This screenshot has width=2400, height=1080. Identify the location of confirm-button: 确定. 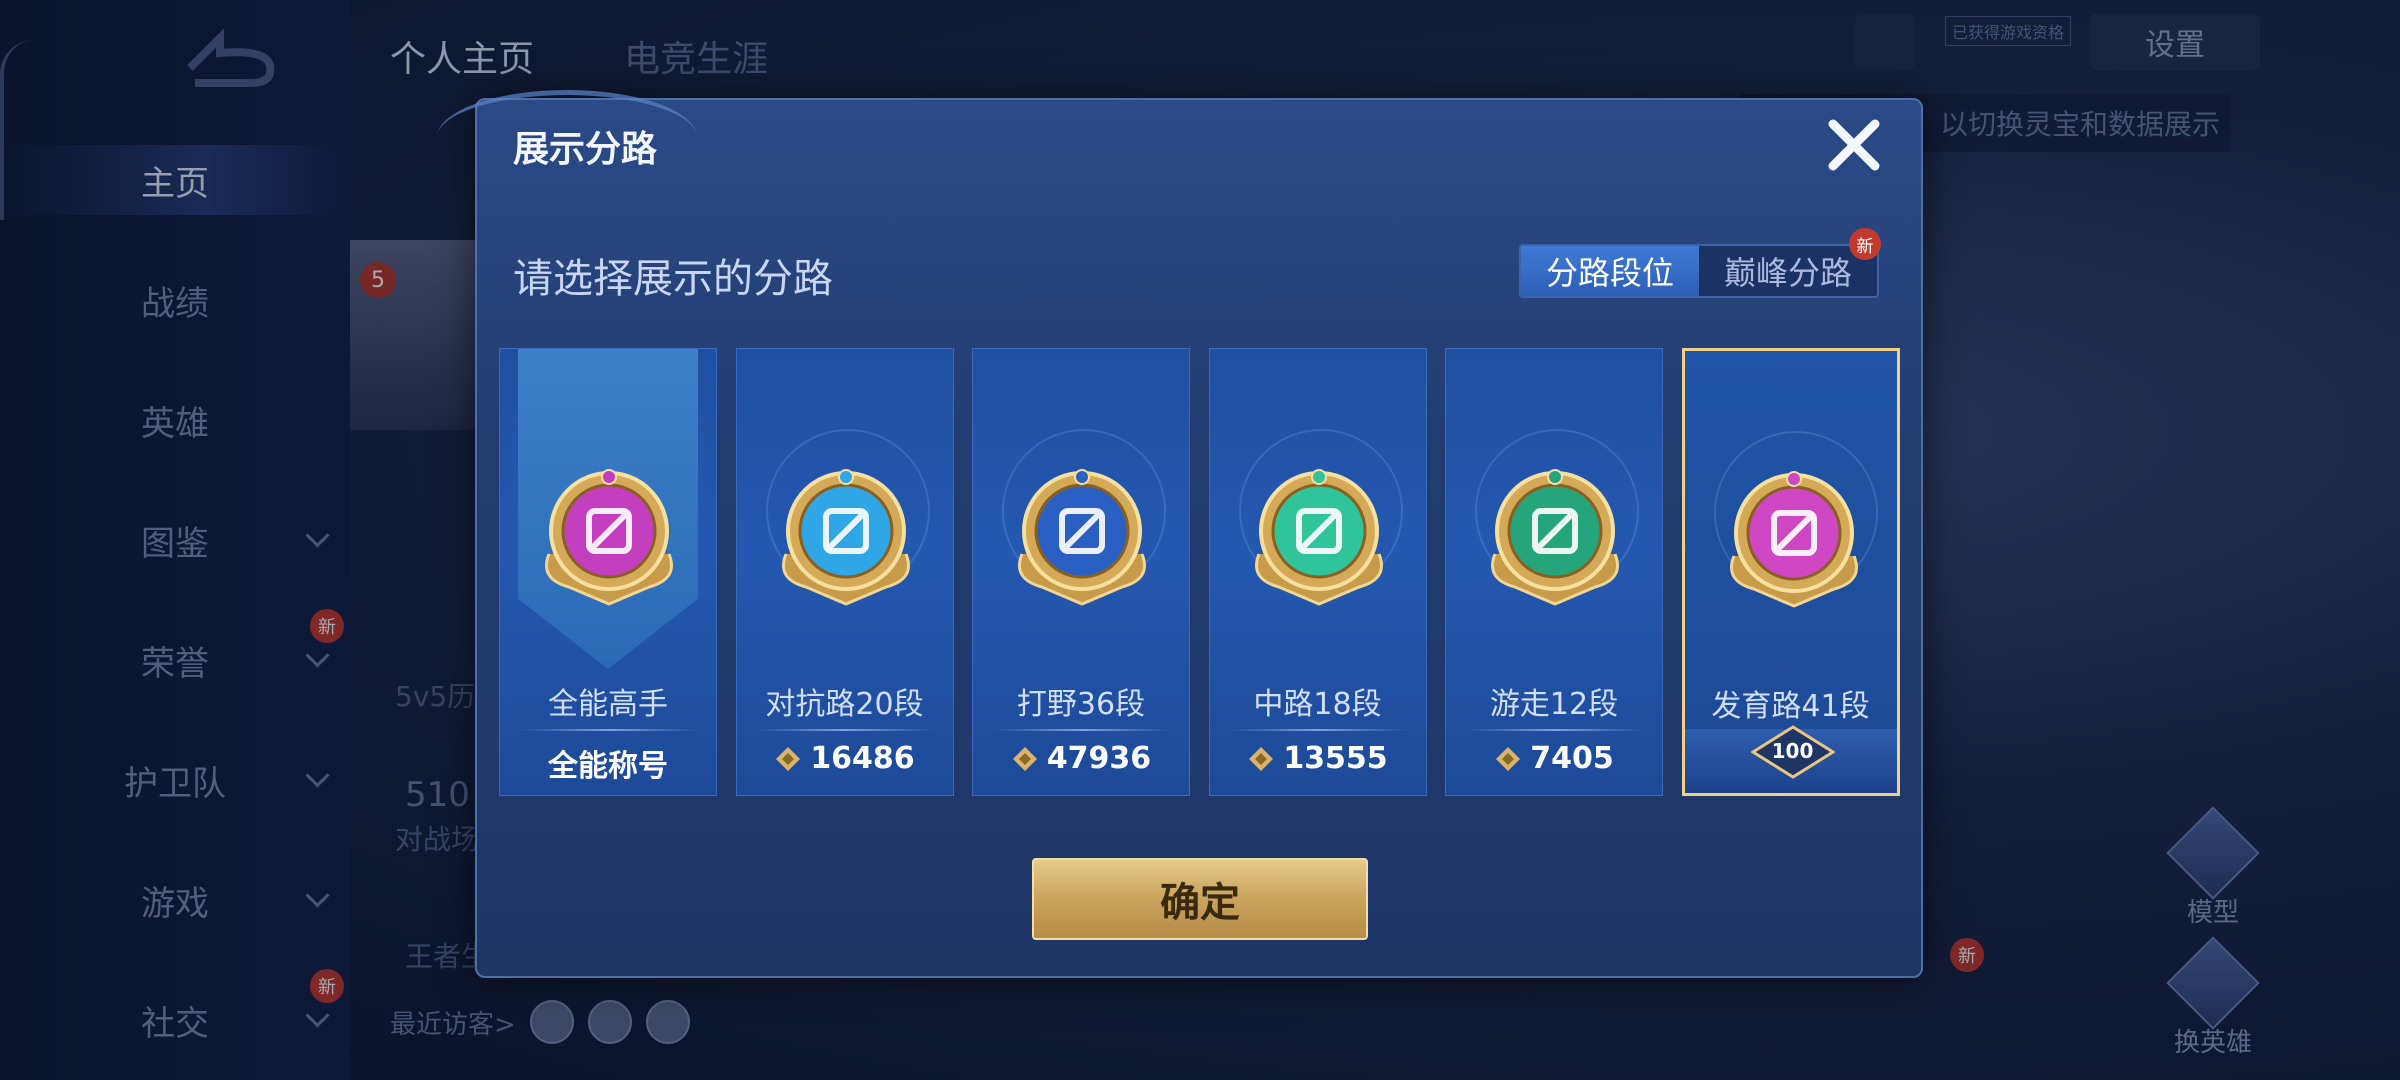
(1200, 899).